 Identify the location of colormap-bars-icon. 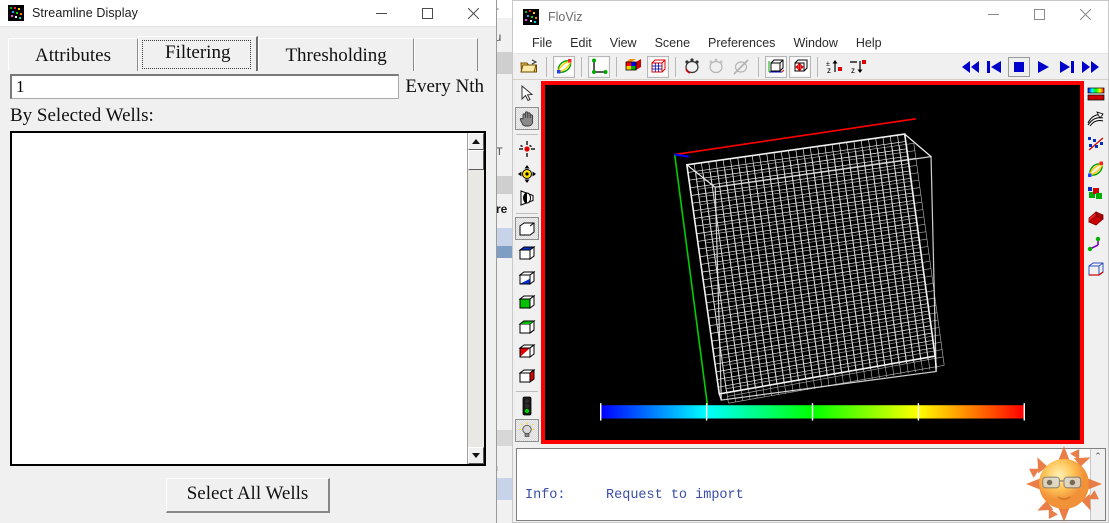
(1096, 94).